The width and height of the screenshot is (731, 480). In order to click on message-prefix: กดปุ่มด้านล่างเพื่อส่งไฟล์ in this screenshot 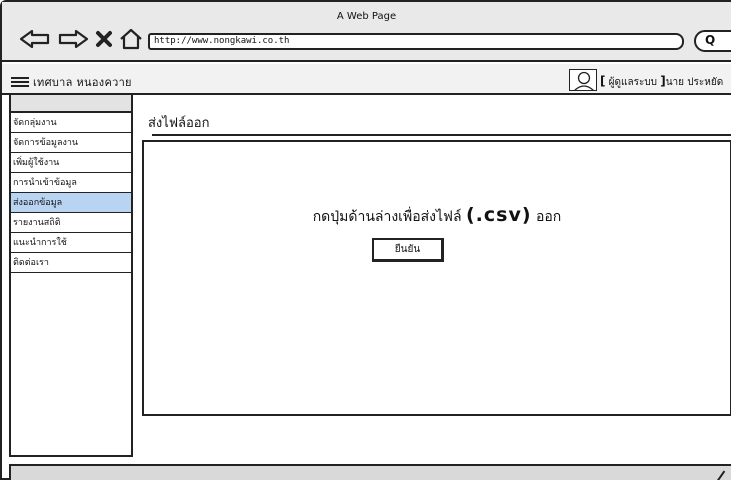, I will do `click(389, 217)`.